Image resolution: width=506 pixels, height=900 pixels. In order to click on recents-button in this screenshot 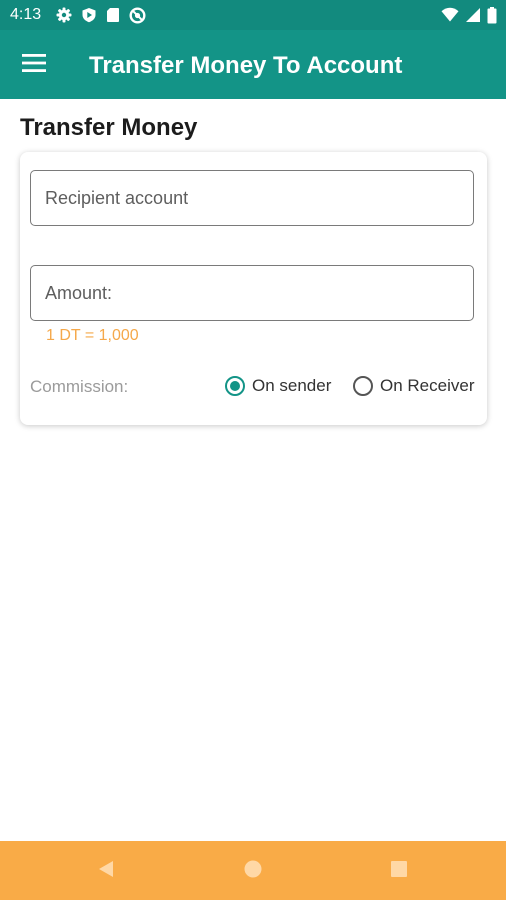, I will do `click(399, 871)`.